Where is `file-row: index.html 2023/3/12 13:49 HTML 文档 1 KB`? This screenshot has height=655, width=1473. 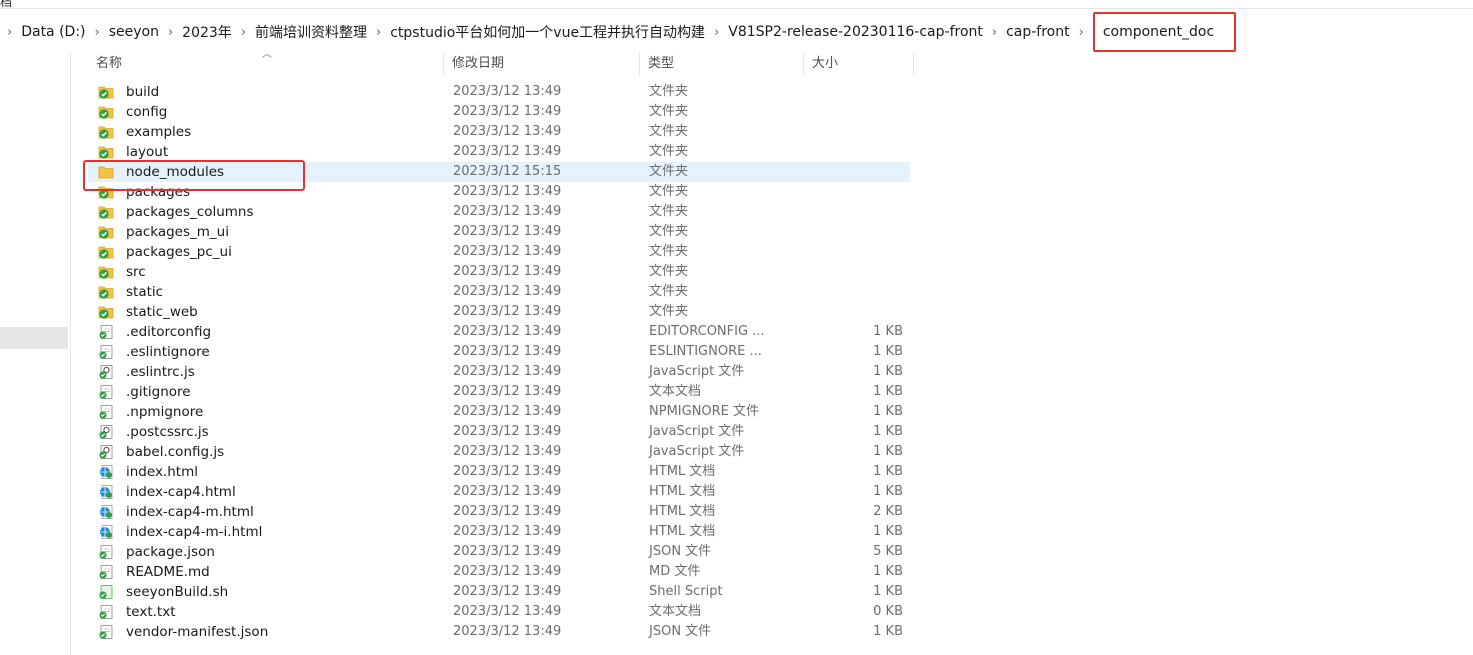
file-row: index.html 2023/3/12 13:49 HTML 文档 1 KB is located at coordinates (499, 472).